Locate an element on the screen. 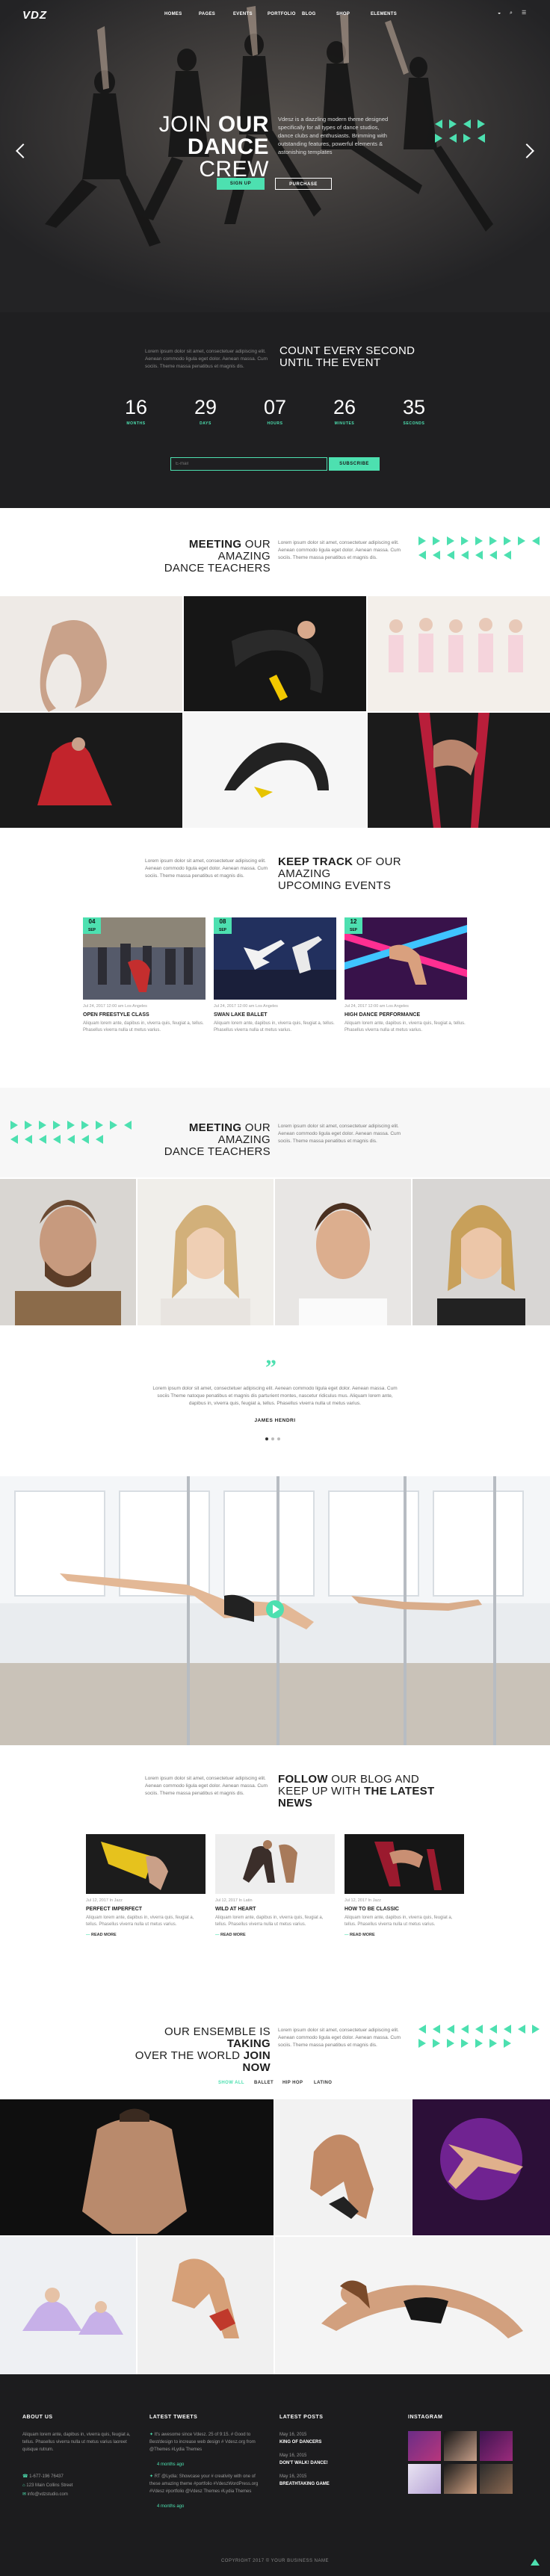  blog-title-1: PERFECT IMPERFECT is located at coordinates (146, 1909).